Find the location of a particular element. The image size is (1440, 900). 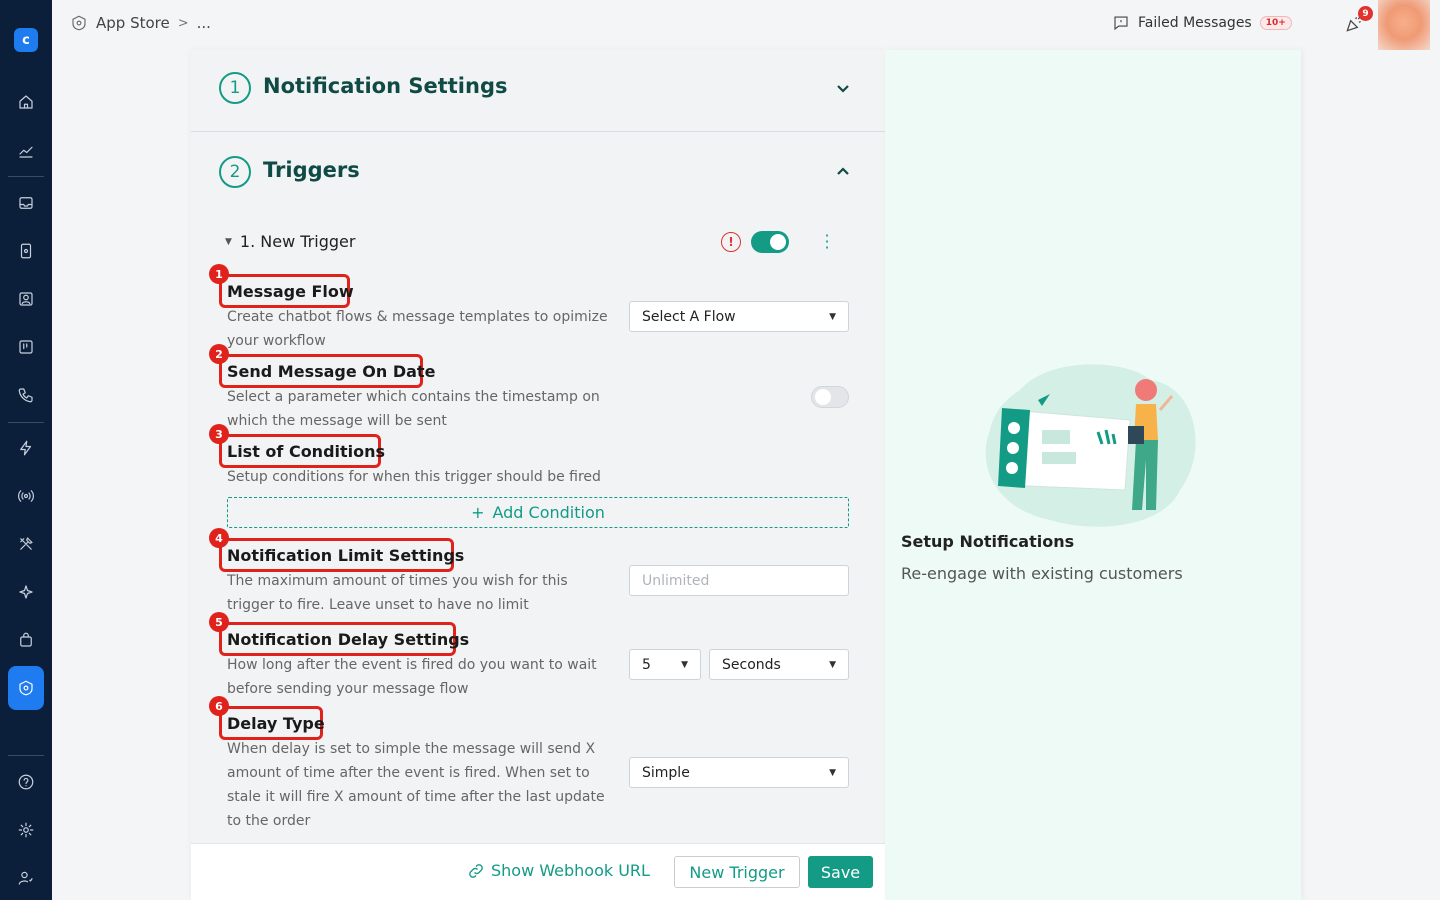

delay-amount-select: 5 ▼ is located at coordinates (665, 664).